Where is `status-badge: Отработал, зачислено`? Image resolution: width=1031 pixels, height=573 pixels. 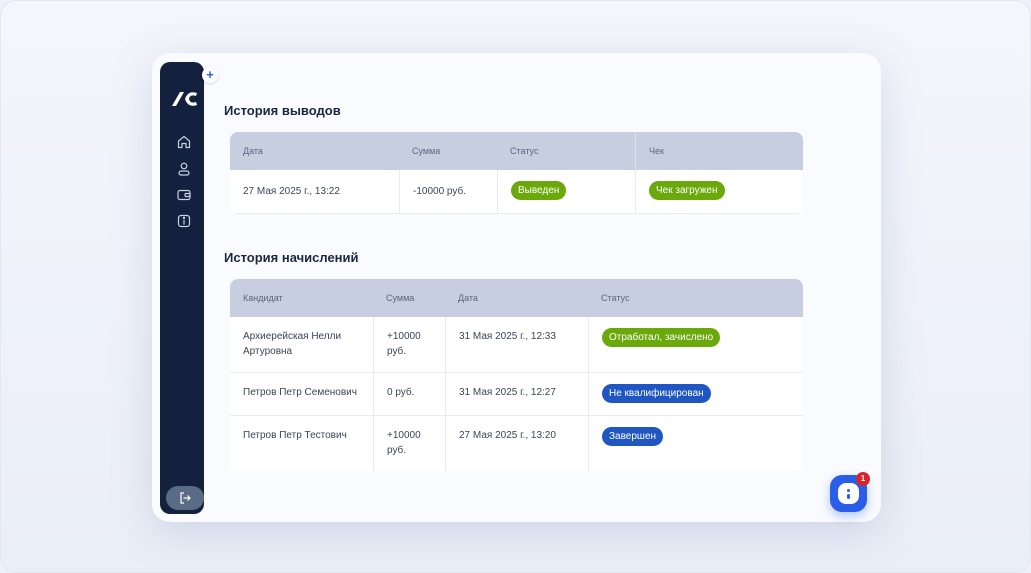 status-badge: Отработал, зачислено is located at coordinates (661, 337).